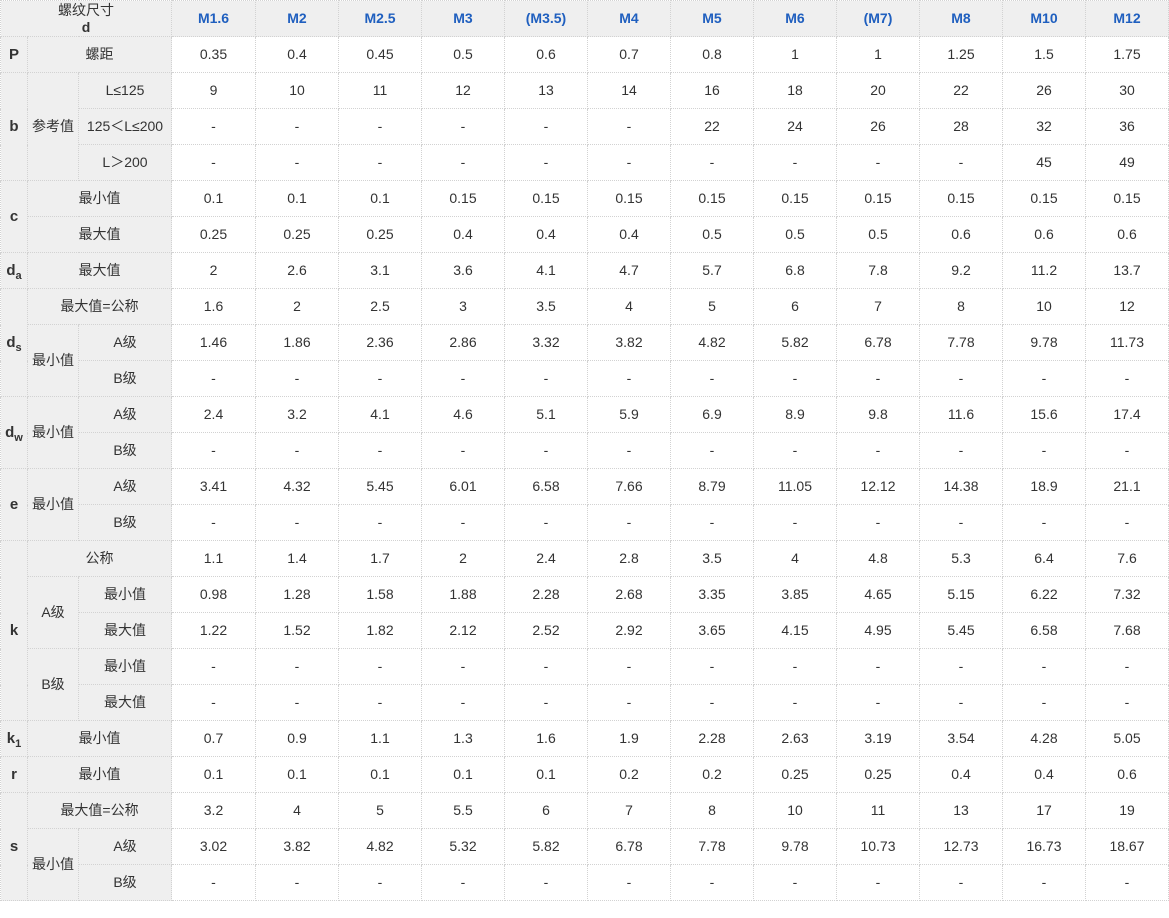  I want to click on value-cell-k-a-max: 2.12, so click(463, 630).